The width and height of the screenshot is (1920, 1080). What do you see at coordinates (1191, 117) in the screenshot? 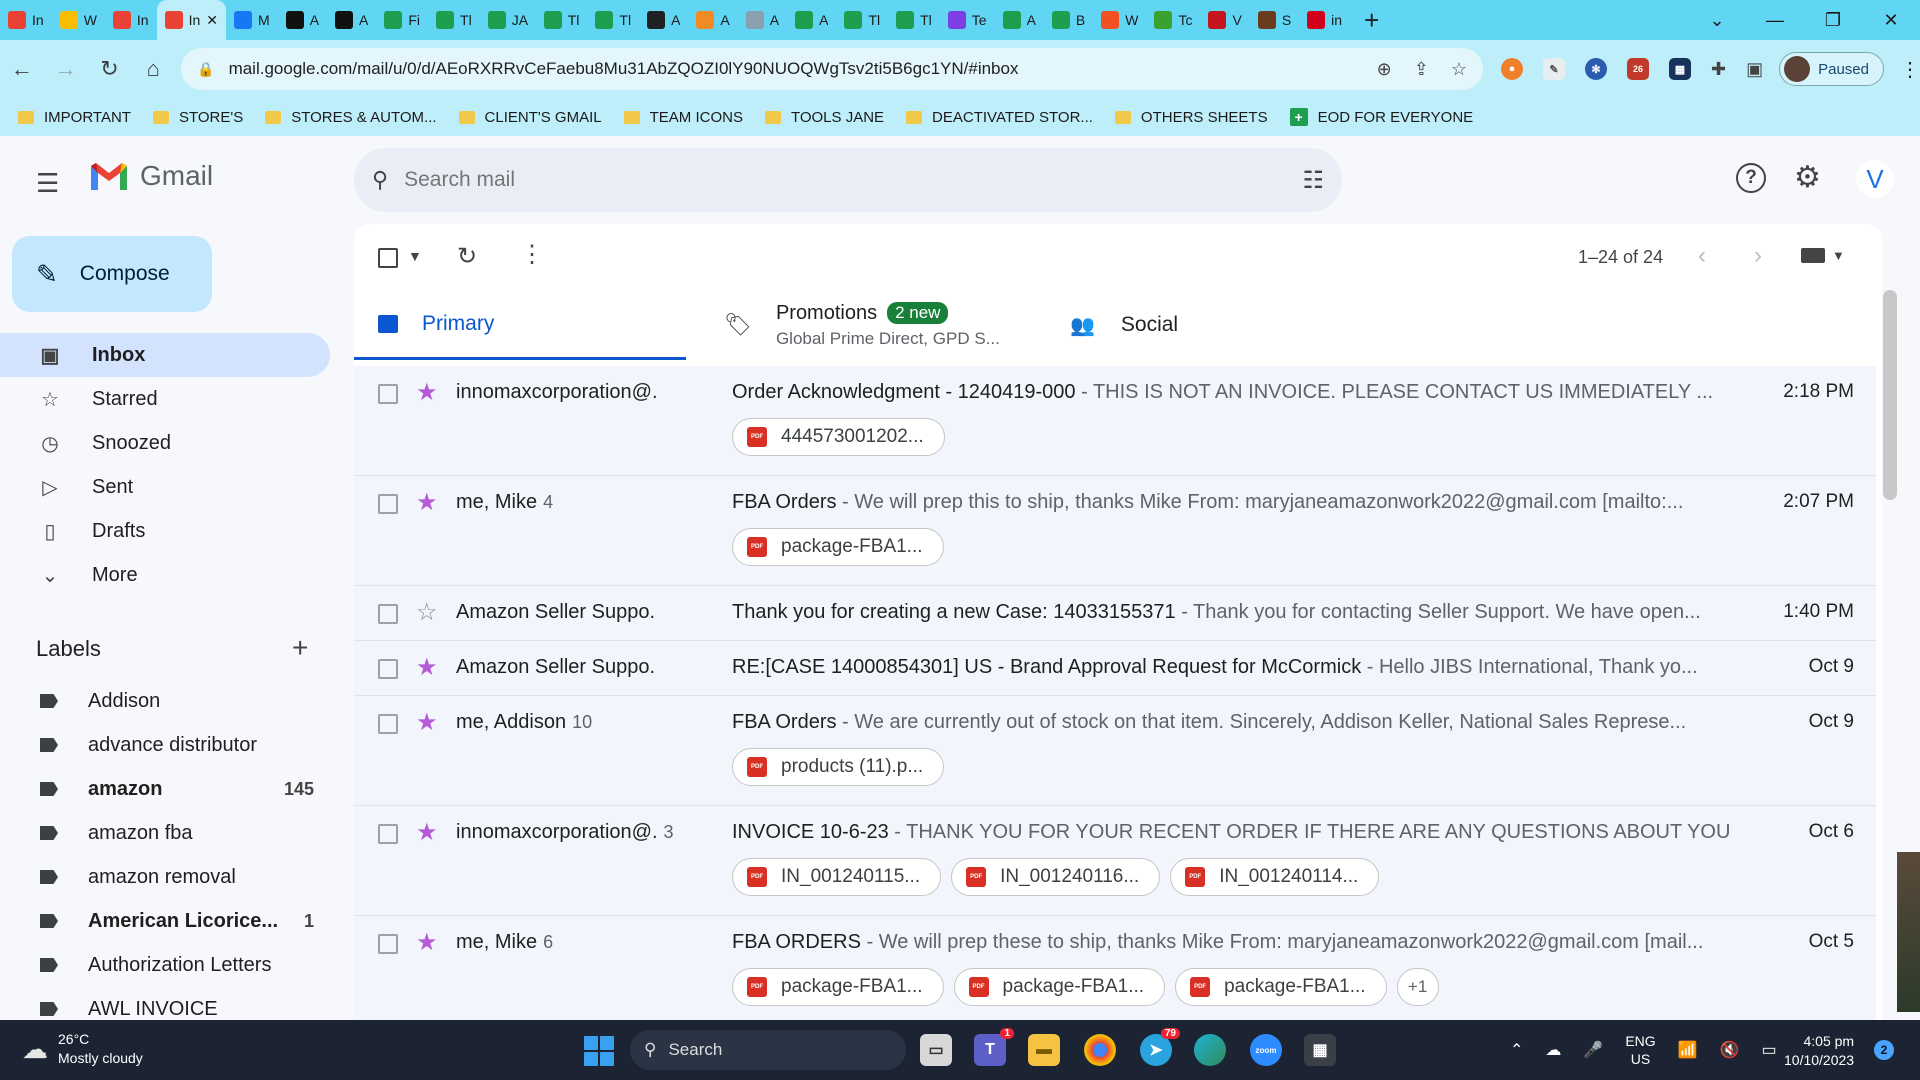
I see `bookmark-item: OTHERS SHEETS` at bounding box center [1191, 117].